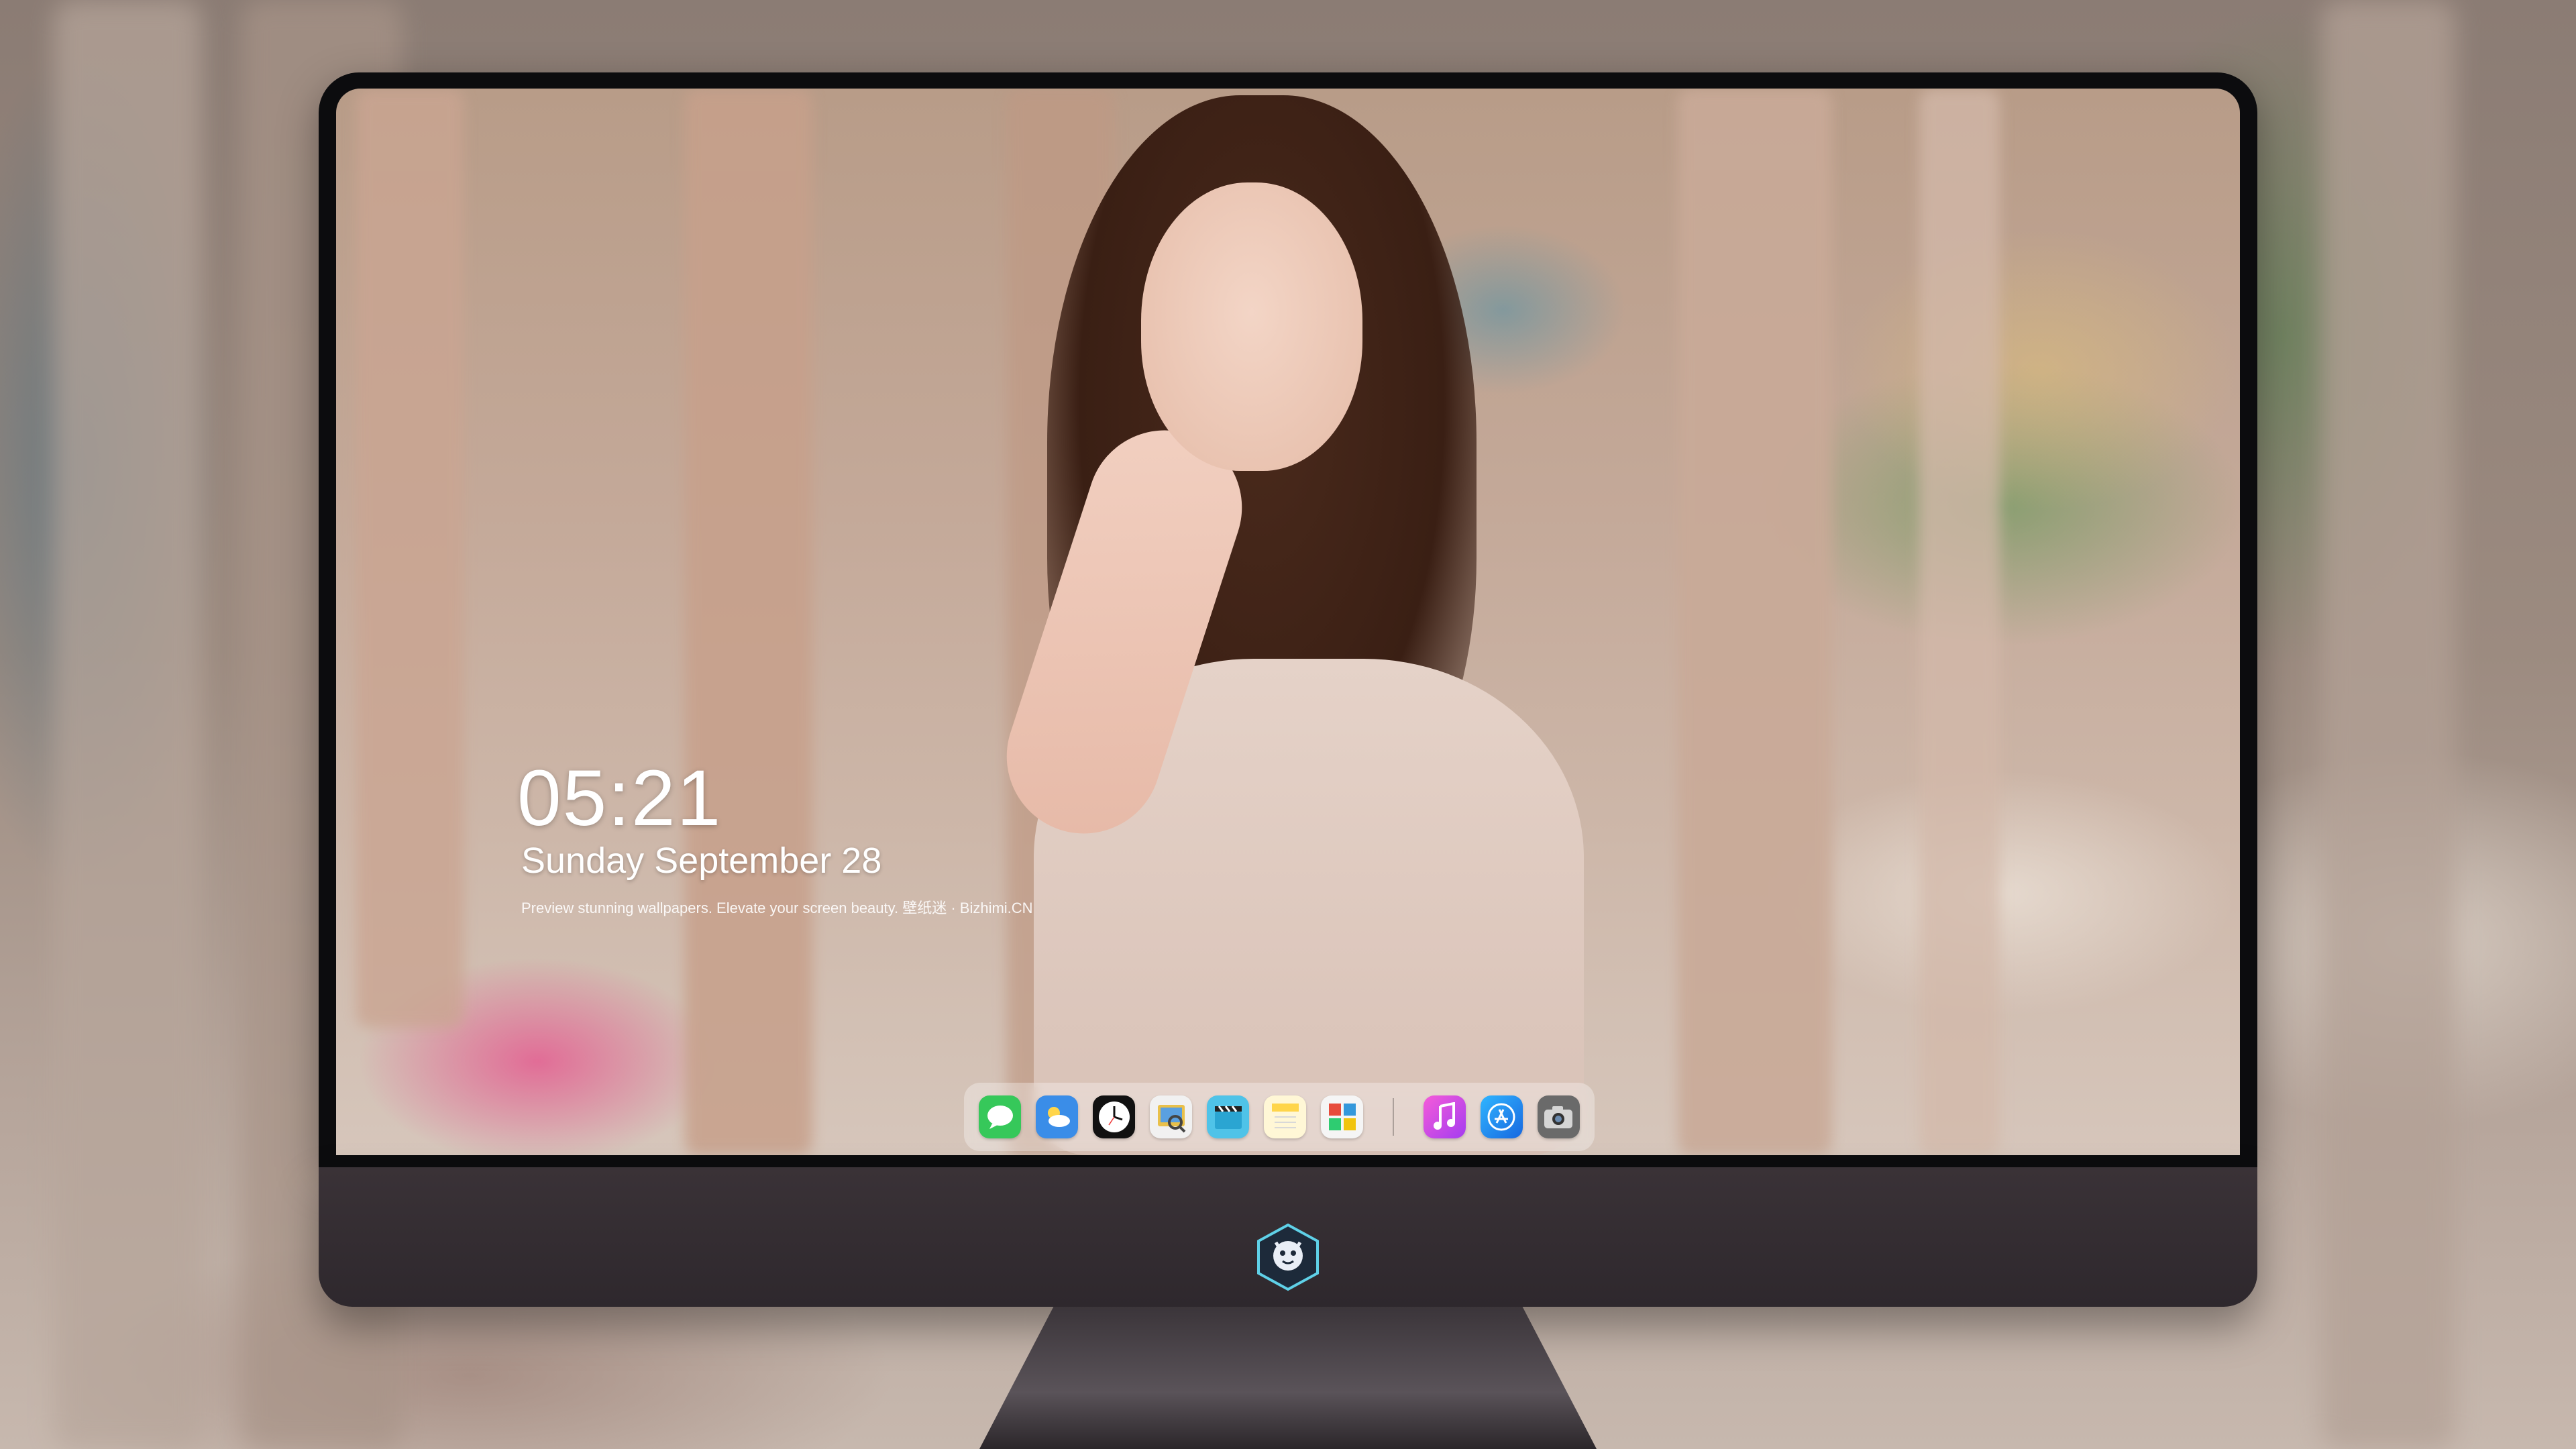  Describe the element at coordinates (619, 798) in the screenshot. I see `lockscreen-time: 05:21` at that location.